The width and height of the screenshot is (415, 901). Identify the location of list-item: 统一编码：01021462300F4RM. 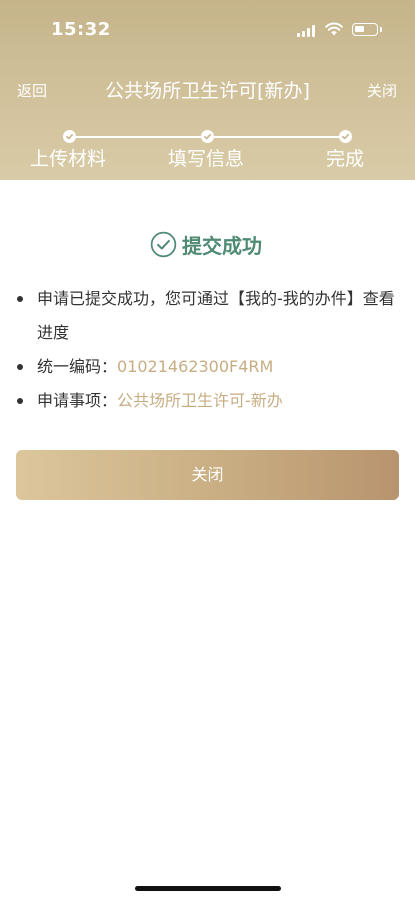
(208, 367).